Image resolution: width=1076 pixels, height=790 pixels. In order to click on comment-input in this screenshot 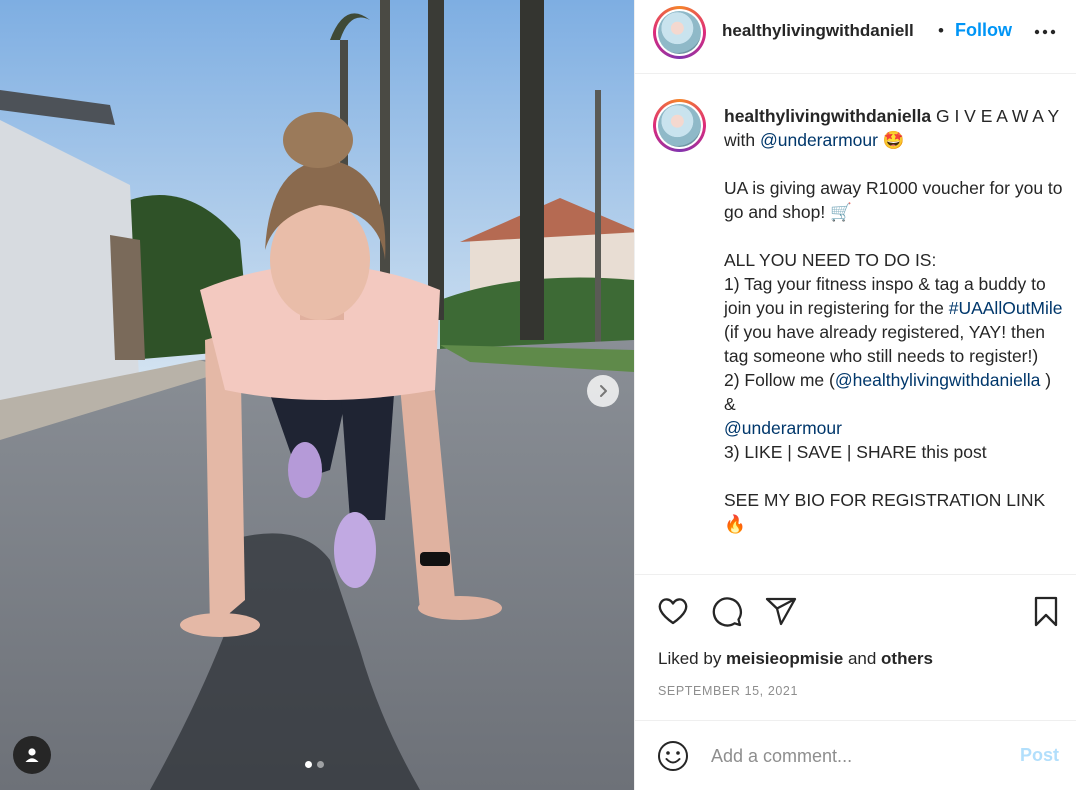, I will do `click(856, 756)`.